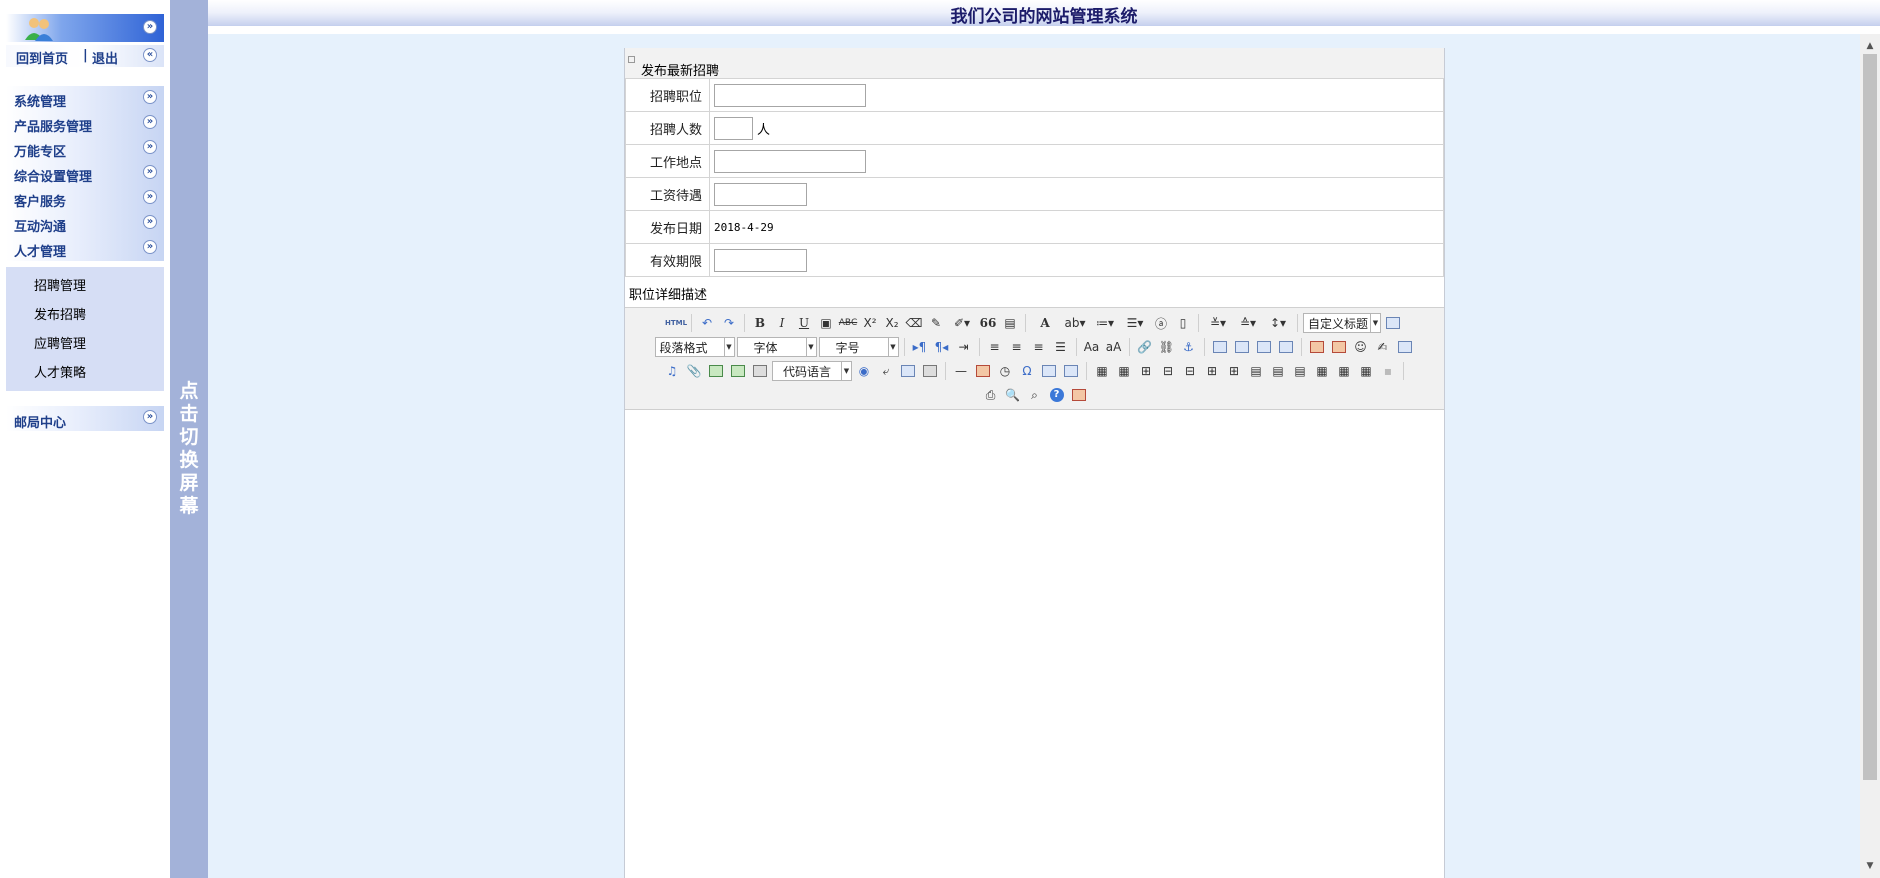 Image resolution: width=1880 pixels, height=878 pixels. I want to click on italic-button: I, so click(782, 323).